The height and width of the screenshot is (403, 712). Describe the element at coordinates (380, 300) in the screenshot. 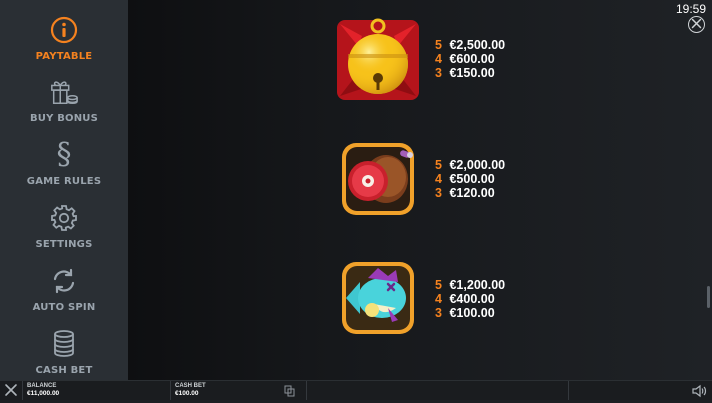

I see `fish-icon` at that location.